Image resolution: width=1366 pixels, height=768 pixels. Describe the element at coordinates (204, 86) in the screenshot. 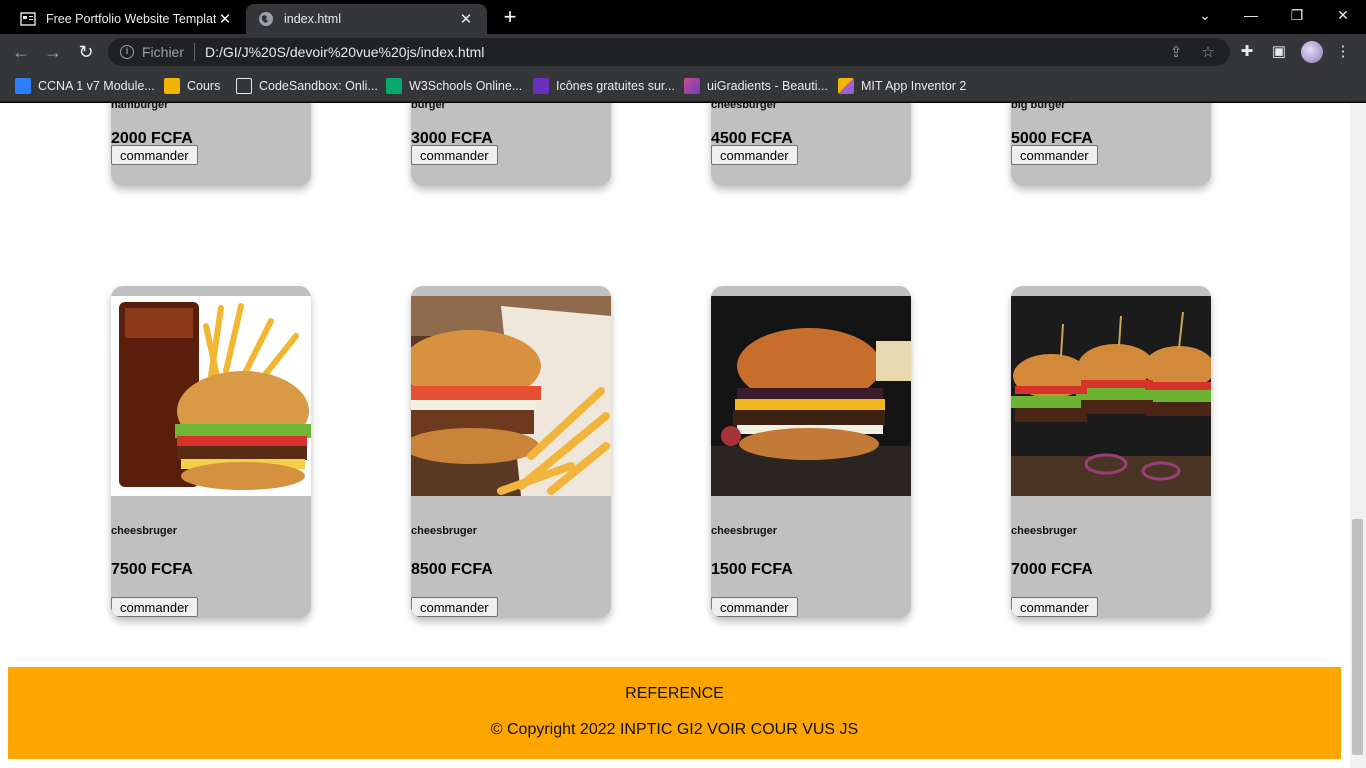

I see `bookmark-label: Cours` at that location.